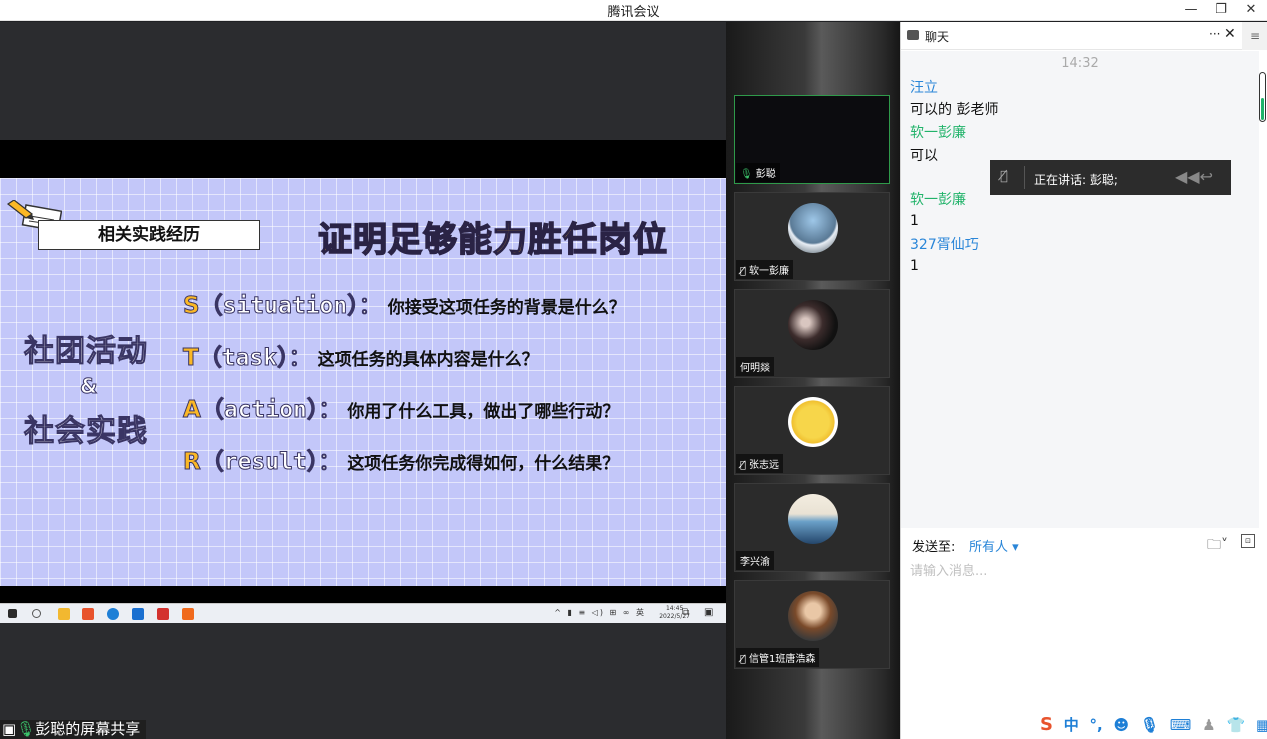  What do you see at coordinates (760, 463) in the screenshot?
I see `participant-name: 🎙̸ 张志远` at bounding box center [760, 463].